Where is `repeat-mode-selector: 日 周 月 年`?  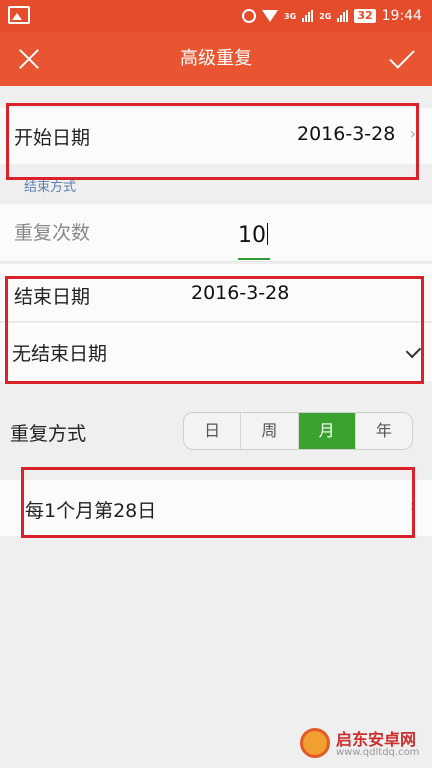 repeat-mode-selector: 日 周 月 年 is located at coordinates (298, 431).